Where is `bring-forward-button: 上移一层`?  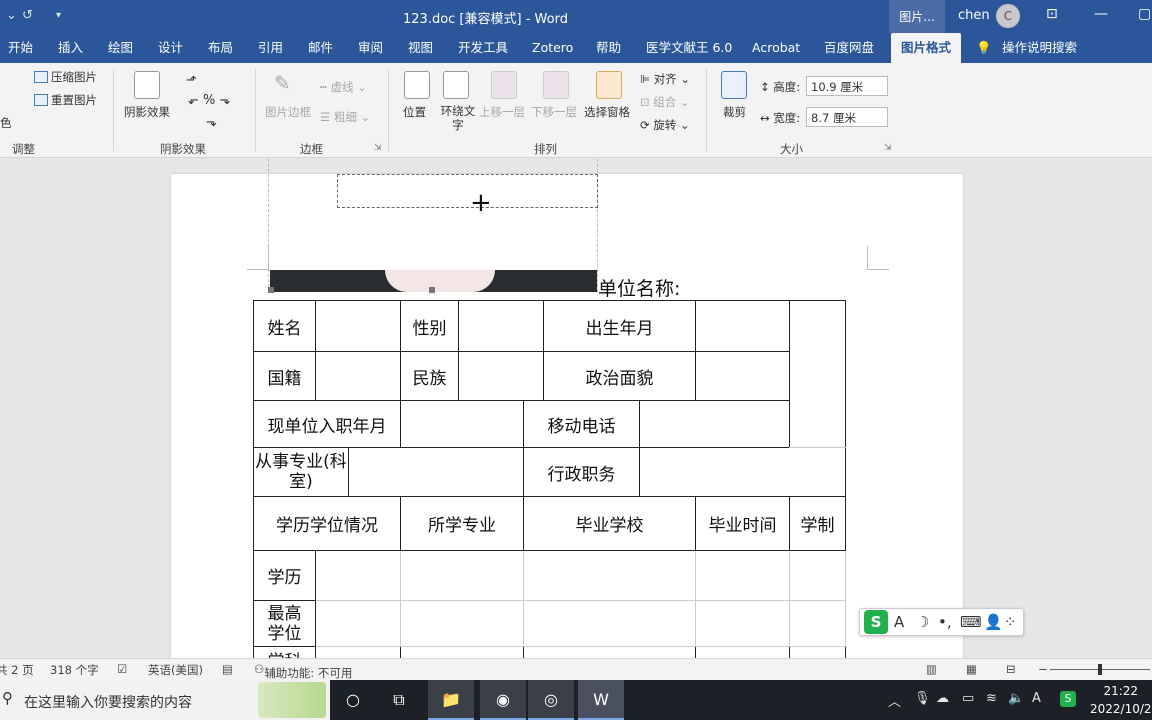 bring-forward-button: 上移一层 is located at coordinates (502, 112).